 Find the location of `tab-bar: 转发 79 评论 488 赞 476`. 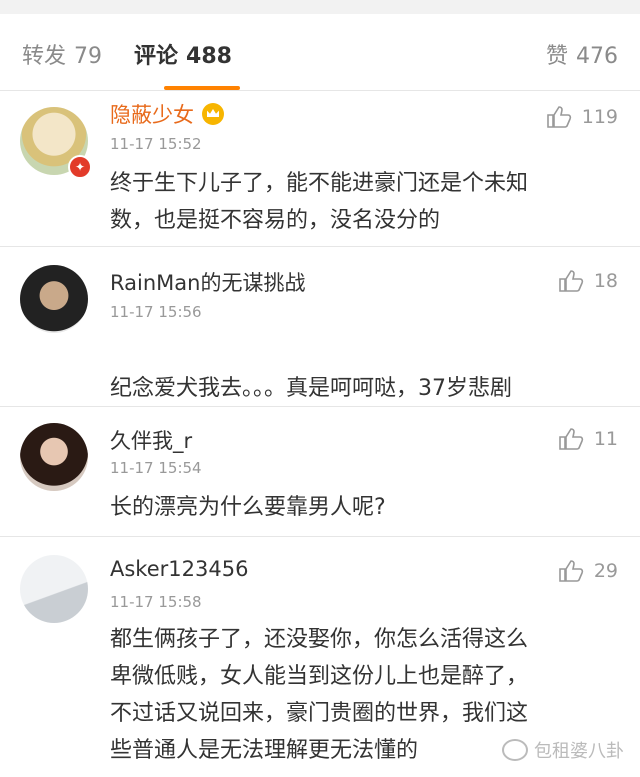

tab-bar: 转发 79 评论 488 赞 476 is located at coordinates (320, 52).